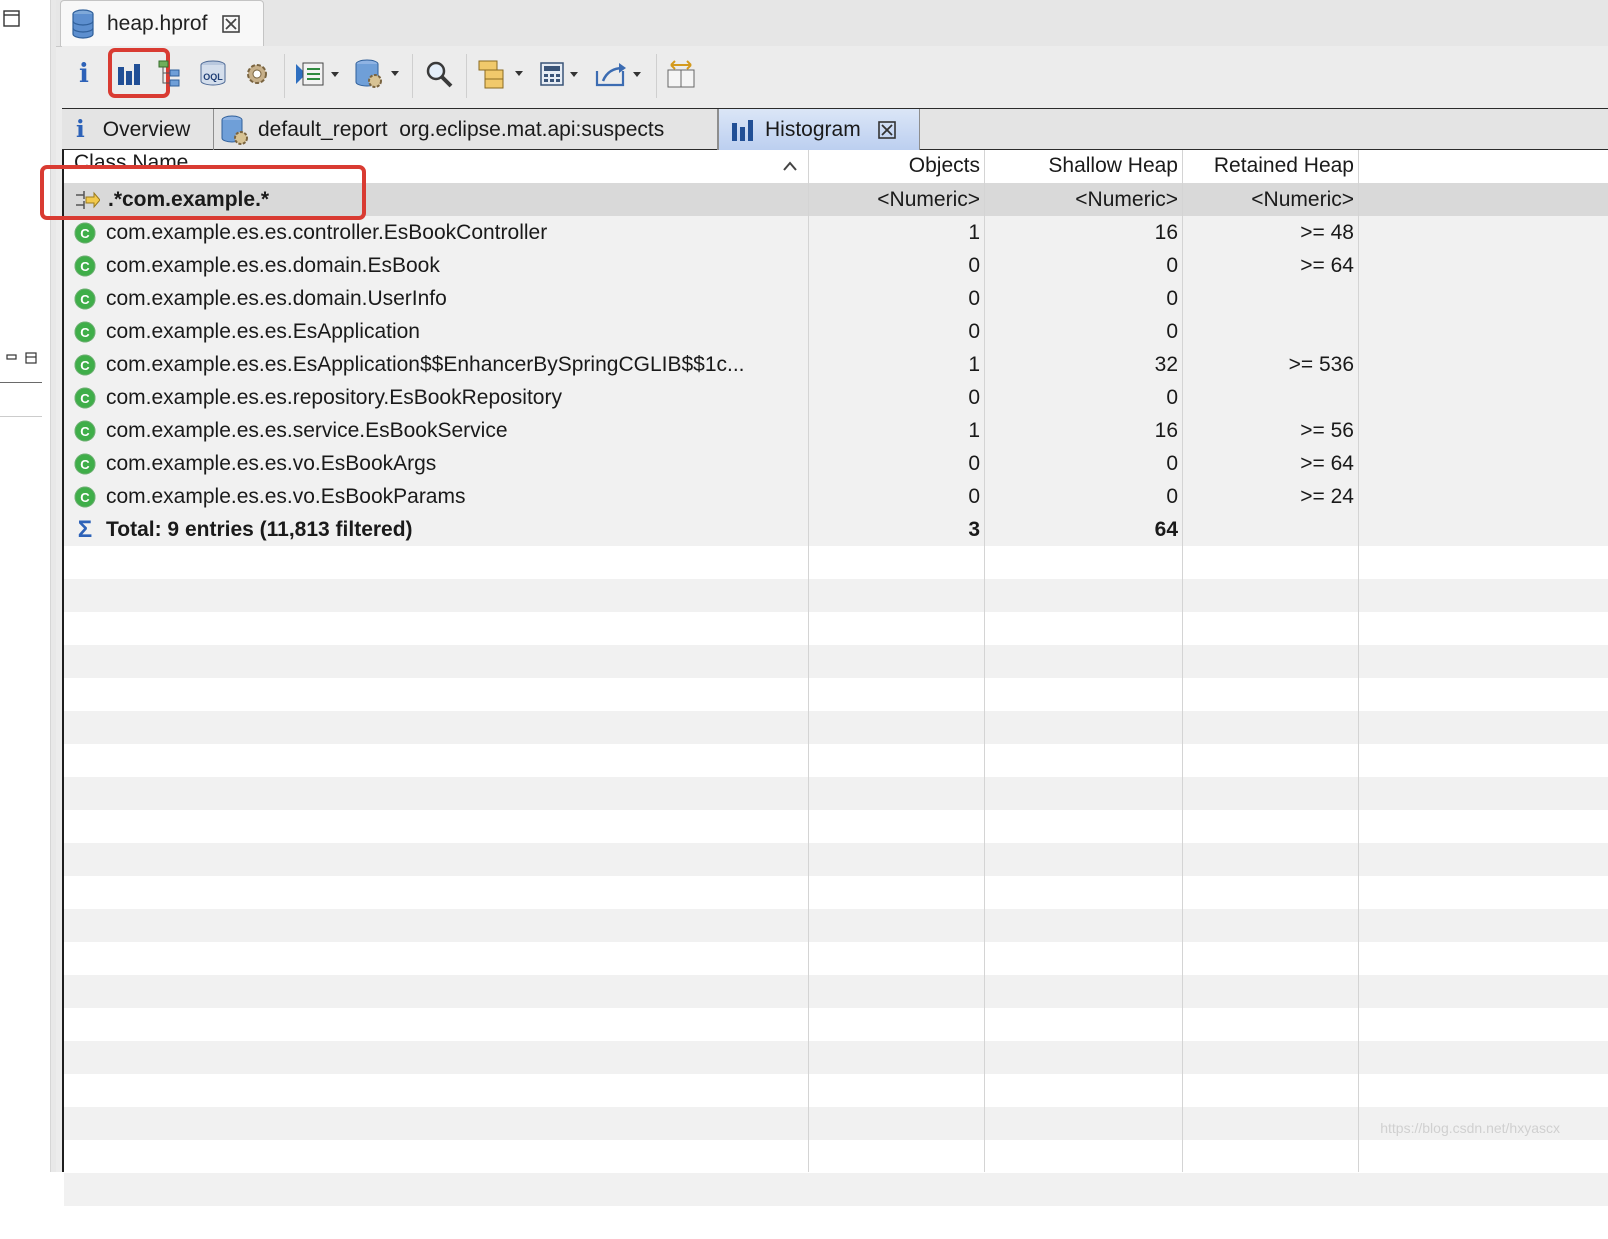 This screenshot has width=1608, height=1239. I want to click on tab-overview: i Overview, so click(138, 129).